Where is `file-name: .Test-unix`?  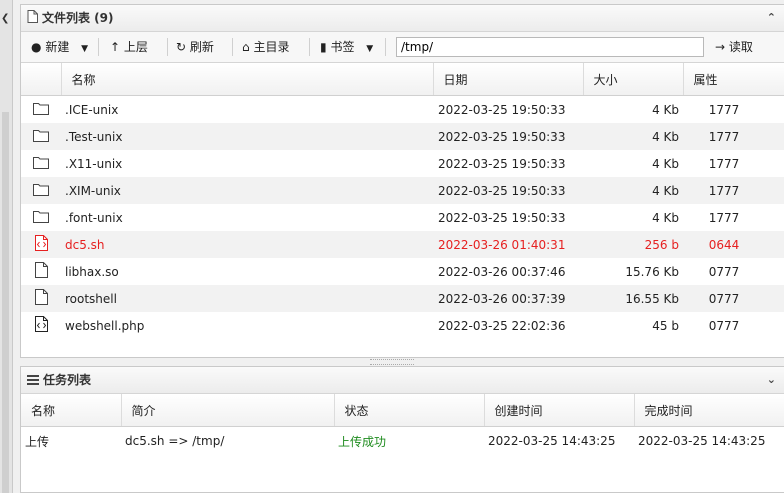
file-name: .Test-unix is located at coordinates (247, 136).